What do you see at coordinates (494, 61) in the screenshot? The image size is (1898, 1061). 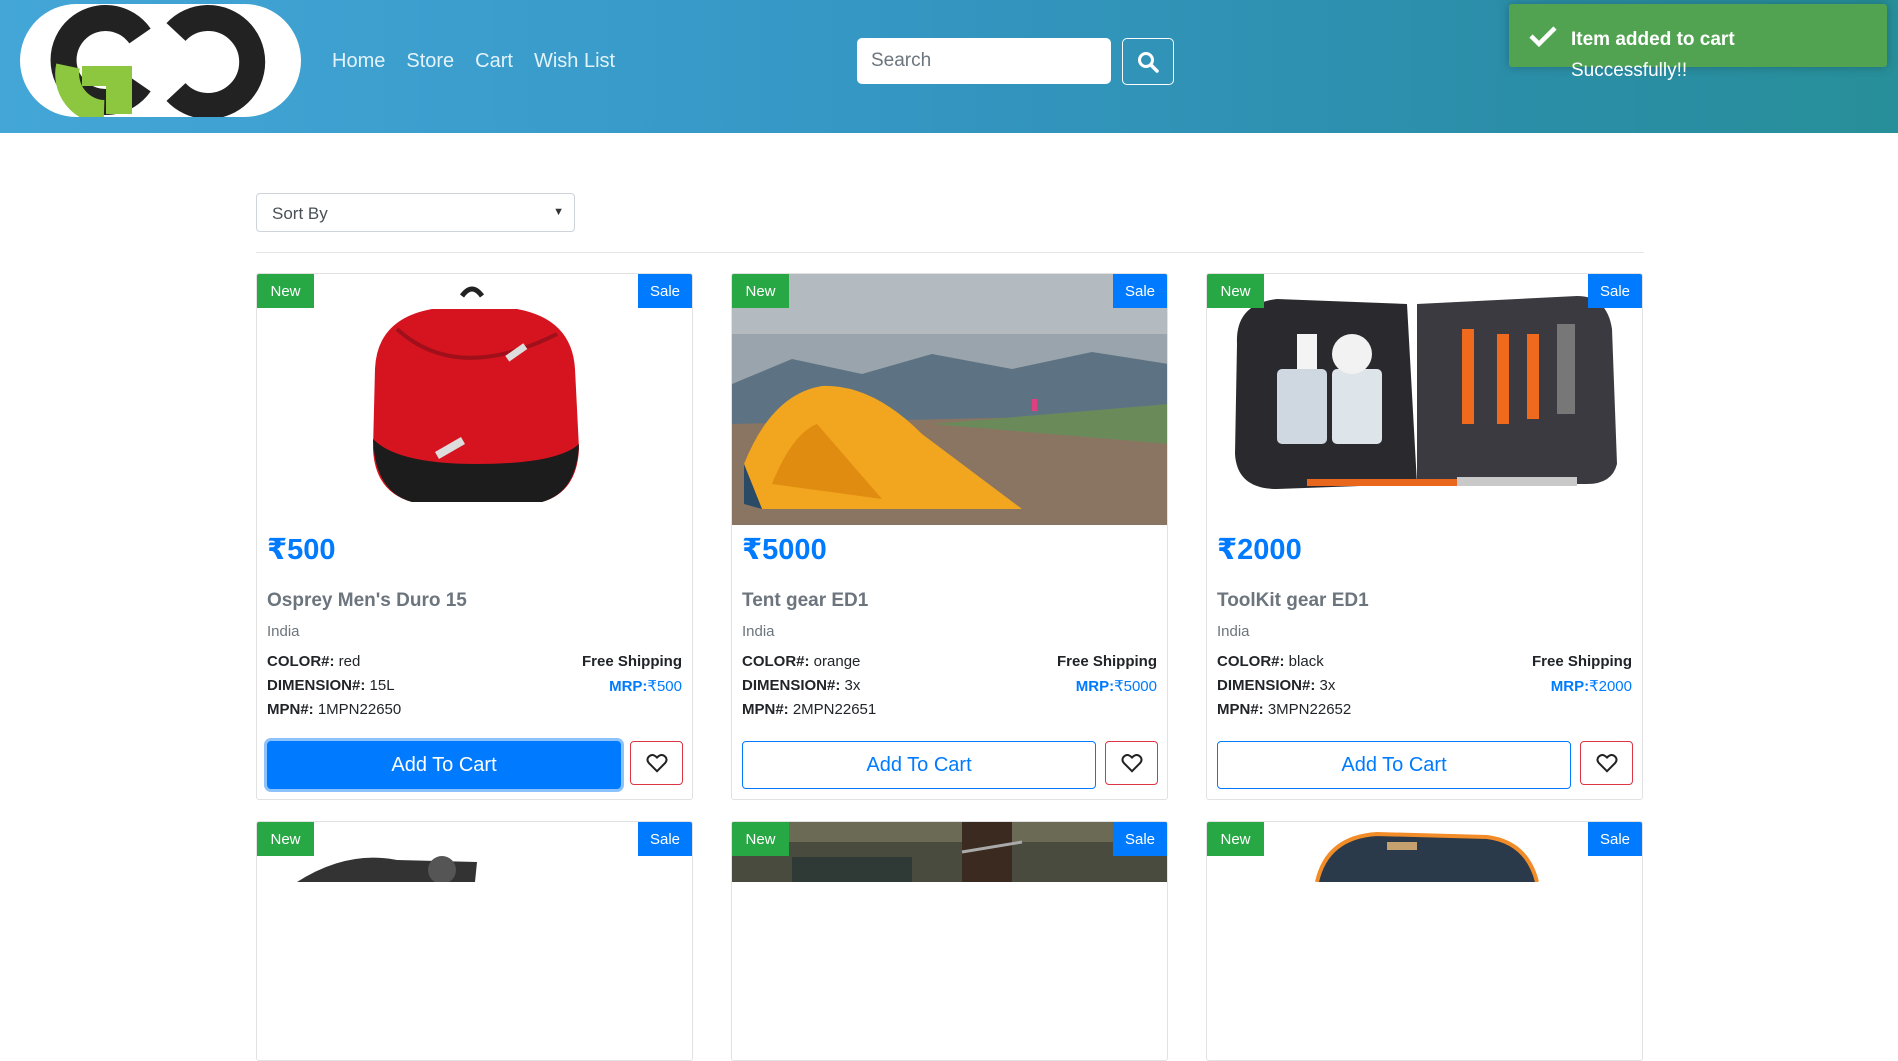 I see `nav-cart-link: Cart` at bounding box center [494, 61].